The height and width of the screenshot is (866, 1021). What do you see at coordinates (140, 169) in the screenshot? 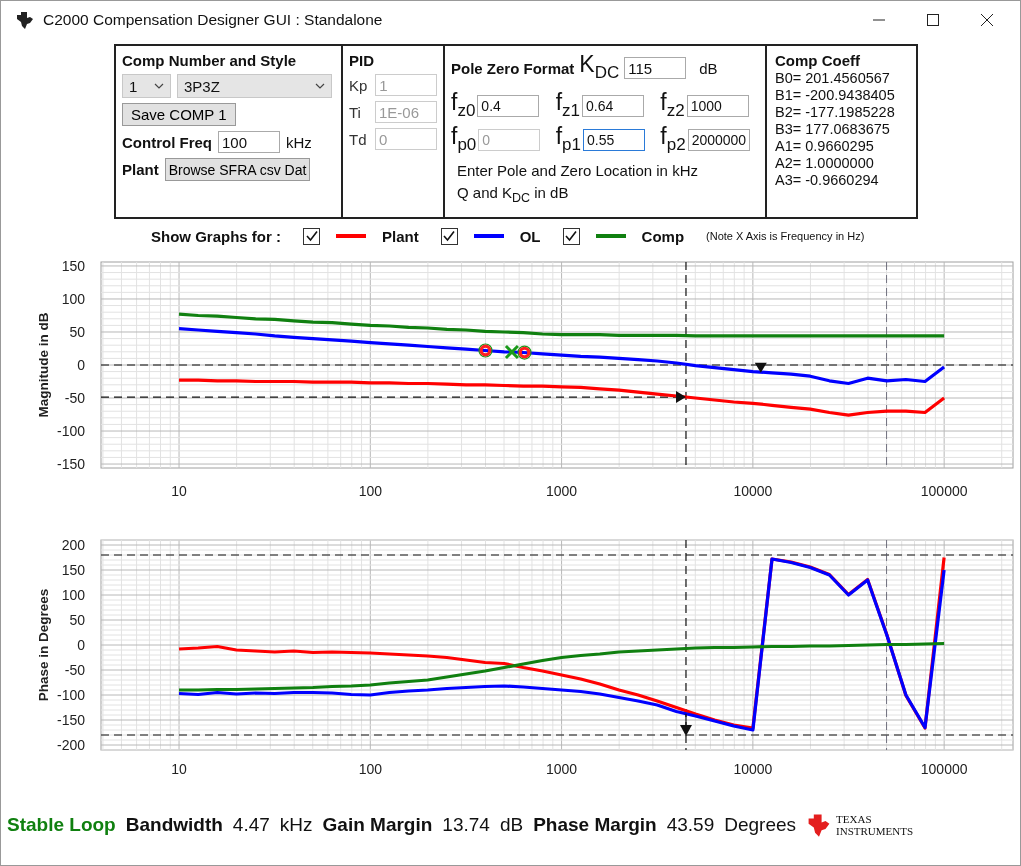
I see `field-label: Plant` at bounding box center [140, 169].